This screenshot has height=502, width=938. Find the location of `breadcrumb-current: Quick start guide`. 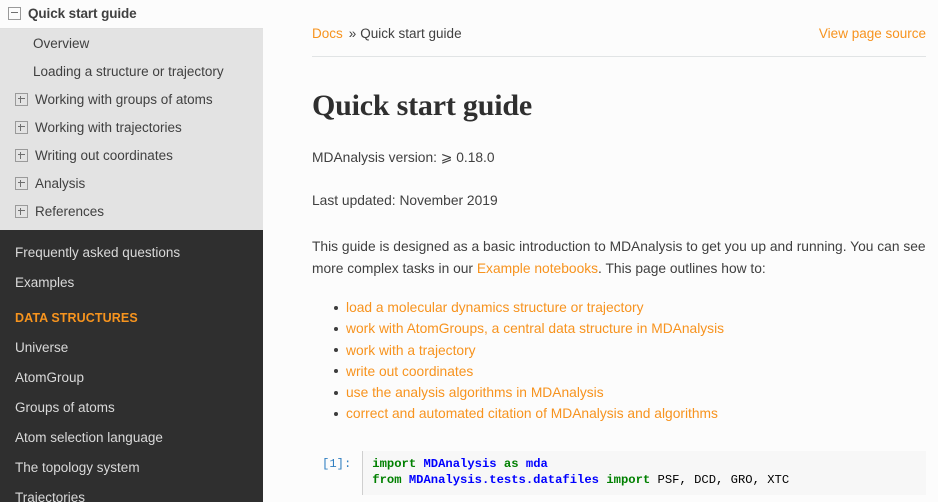

breadcrumb-current: Quick start guide is located at coordinates (411, 33).